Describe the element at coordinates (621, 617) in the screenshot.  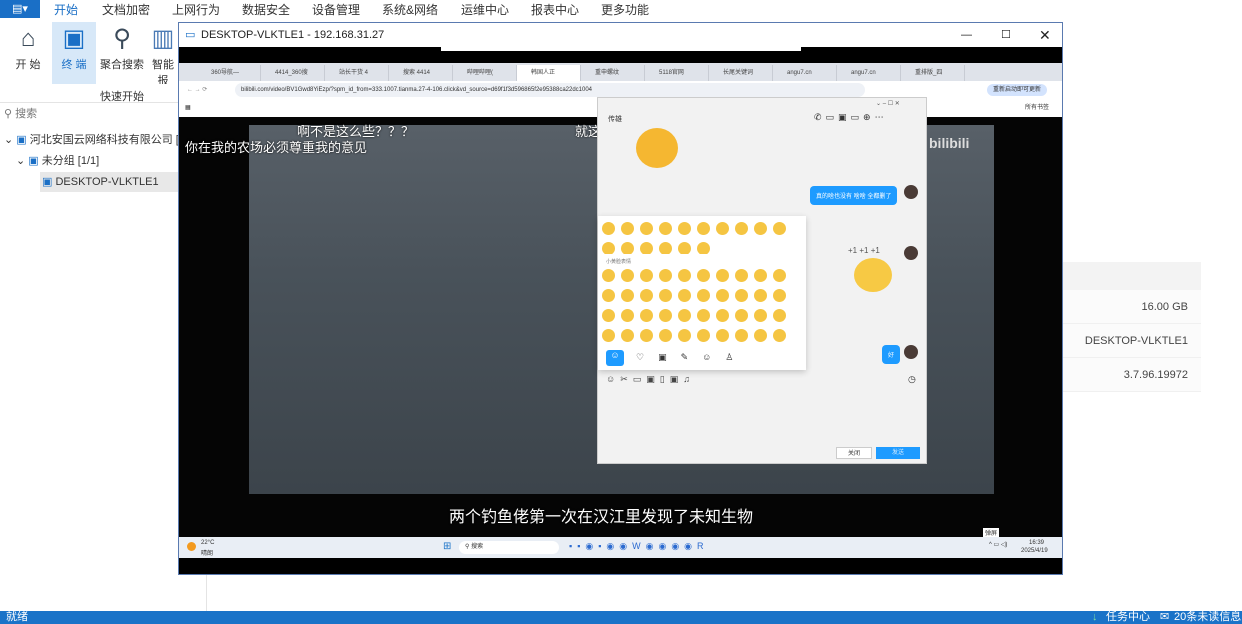
I see `status-bar: 就绪 ↓ 任务中心 ✉ 20条未读信息` at that location.